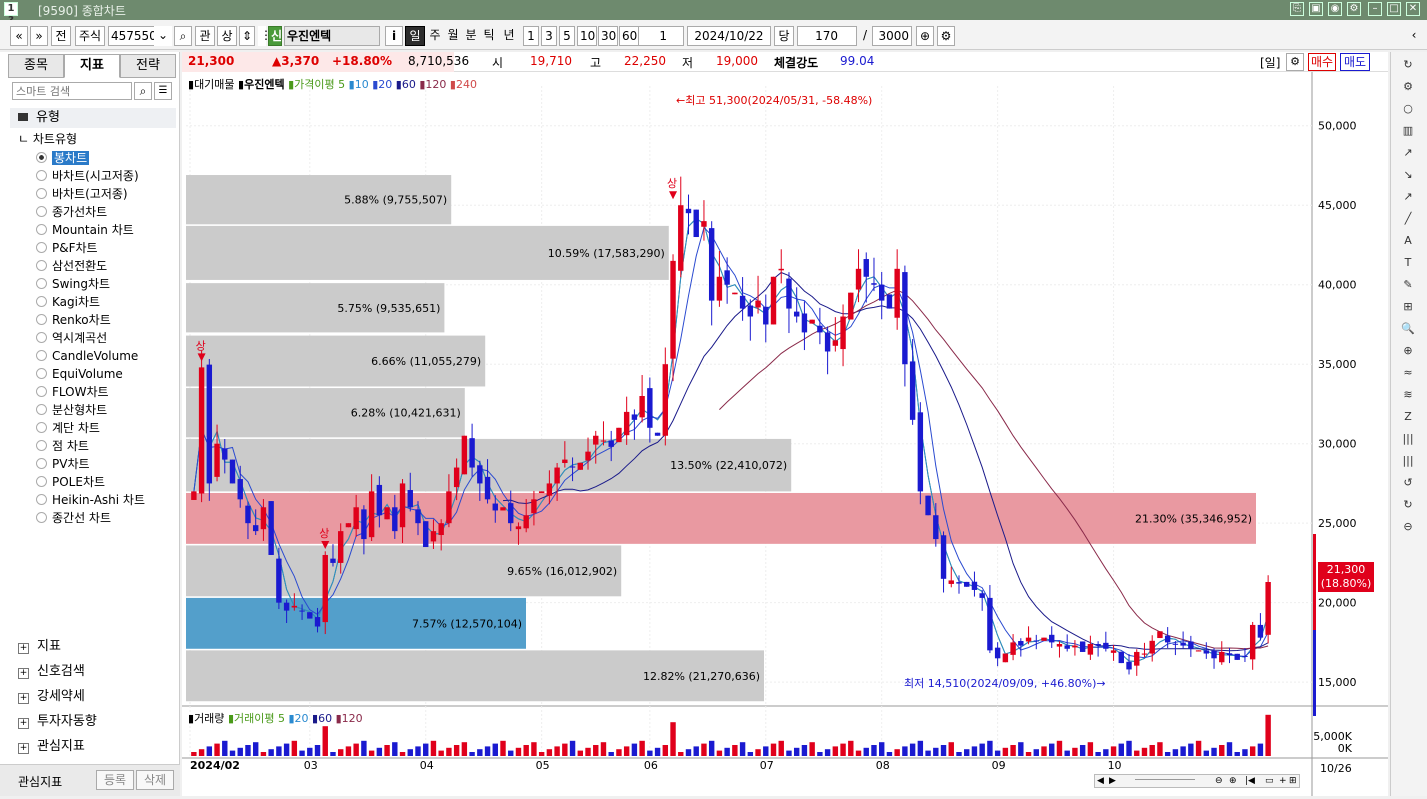 The image size is (1427, 799). I want to click on chart-type-item: 바차트(고저종), so click(82, 194).